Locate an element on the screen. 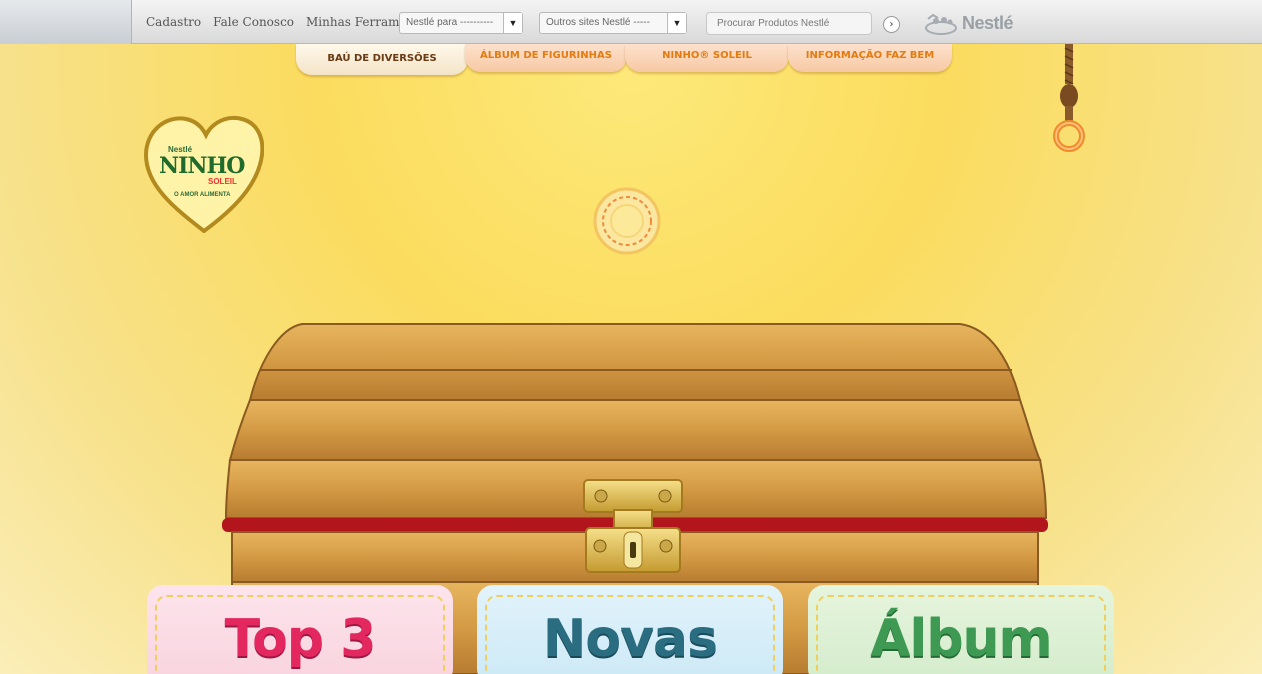  top3-card: Top 3 is located at coordinates (300, 629).